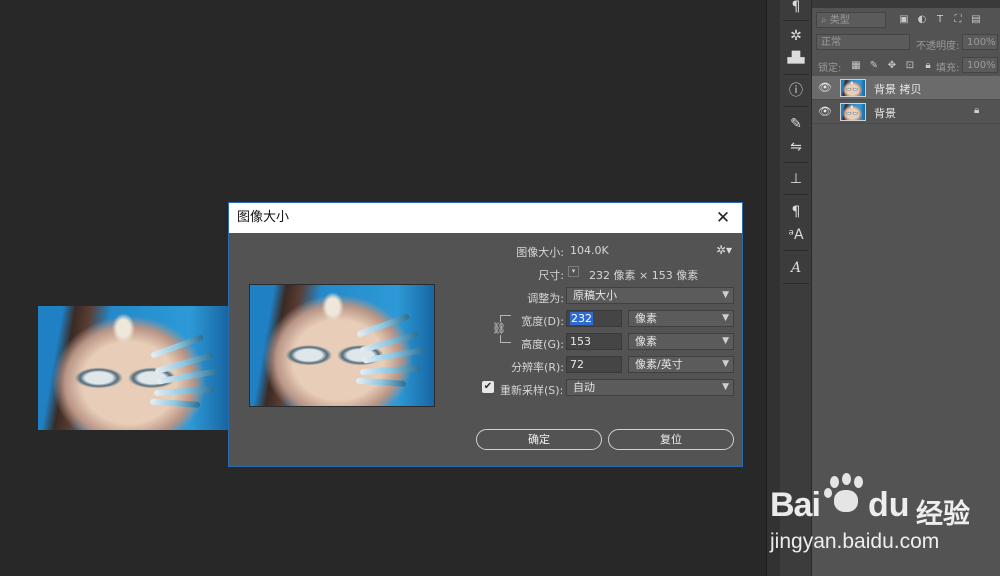  Describe the element at coordinates (681, 341) in the screenshot. I see `height-unit-select: 像素 ▼` at that location.